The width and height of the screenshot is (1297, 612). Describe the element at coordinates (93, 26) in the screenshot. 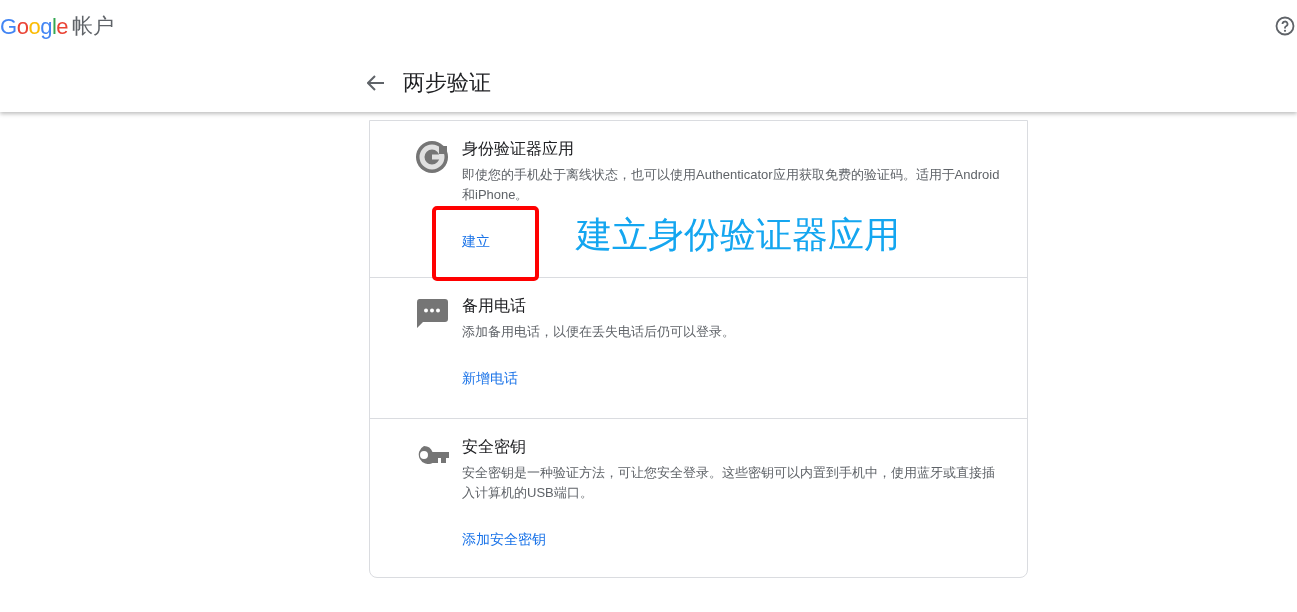

I see `product-name: 帐户` at that location.